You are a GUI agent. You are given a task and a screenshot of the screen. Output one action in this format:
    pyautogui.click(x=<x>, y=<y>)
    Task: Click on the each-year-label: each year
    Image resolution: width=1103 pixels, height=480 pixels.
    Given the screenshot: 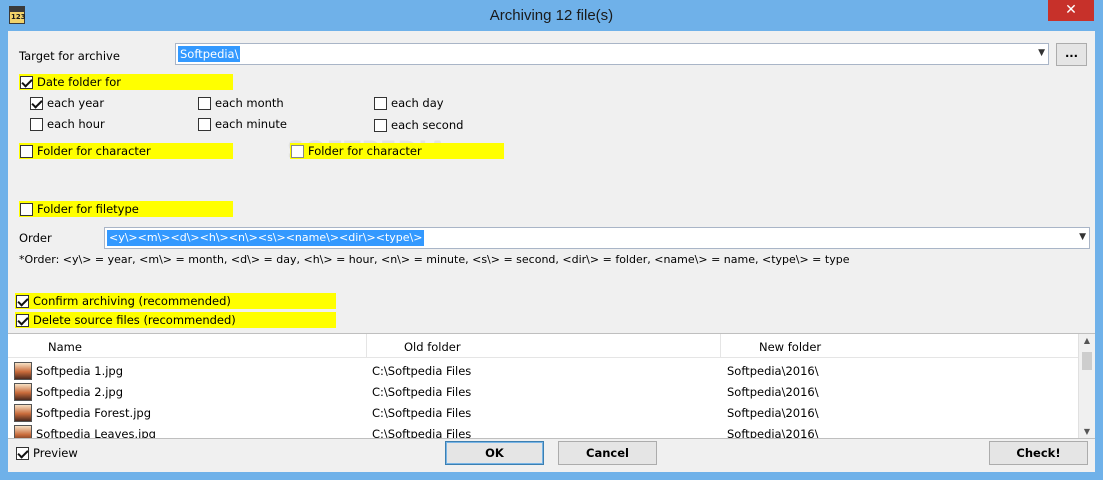 What is the action you would take?
    pyautogui.click(x=76, y=103)
    